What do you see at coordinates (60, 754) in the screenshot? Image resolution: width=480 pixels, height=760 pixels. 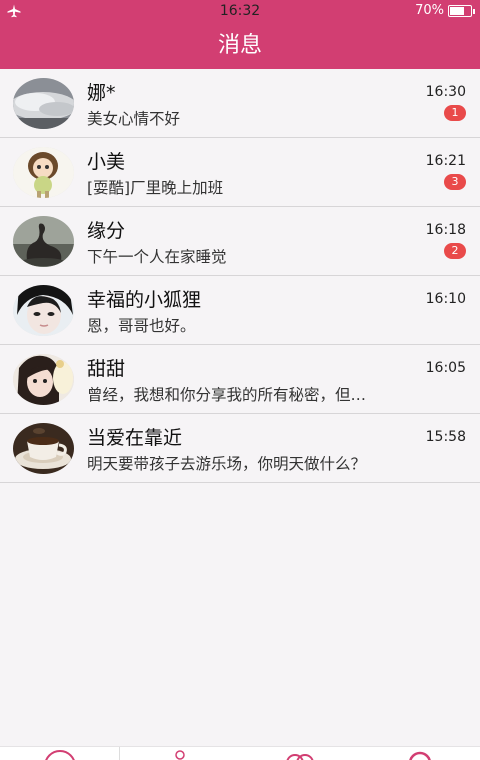 I see `chat-icon` at bounding box center [60, 754].